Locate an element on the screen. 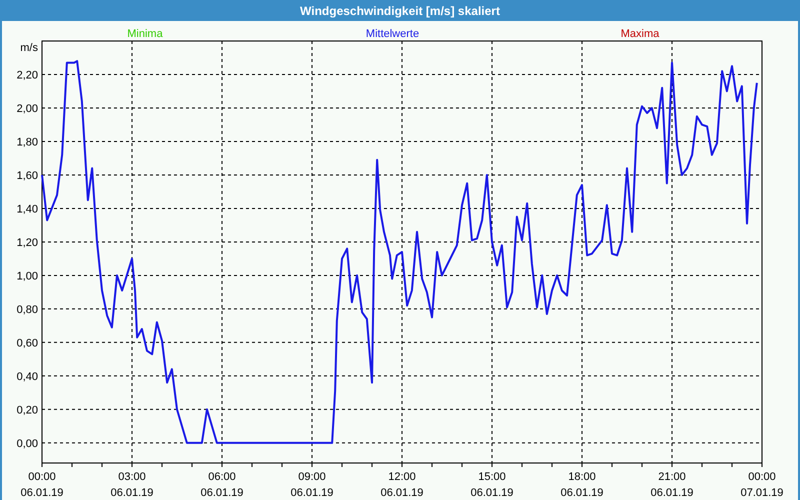  y-axis-label: 0,60 is located at coordinates (27, 343).